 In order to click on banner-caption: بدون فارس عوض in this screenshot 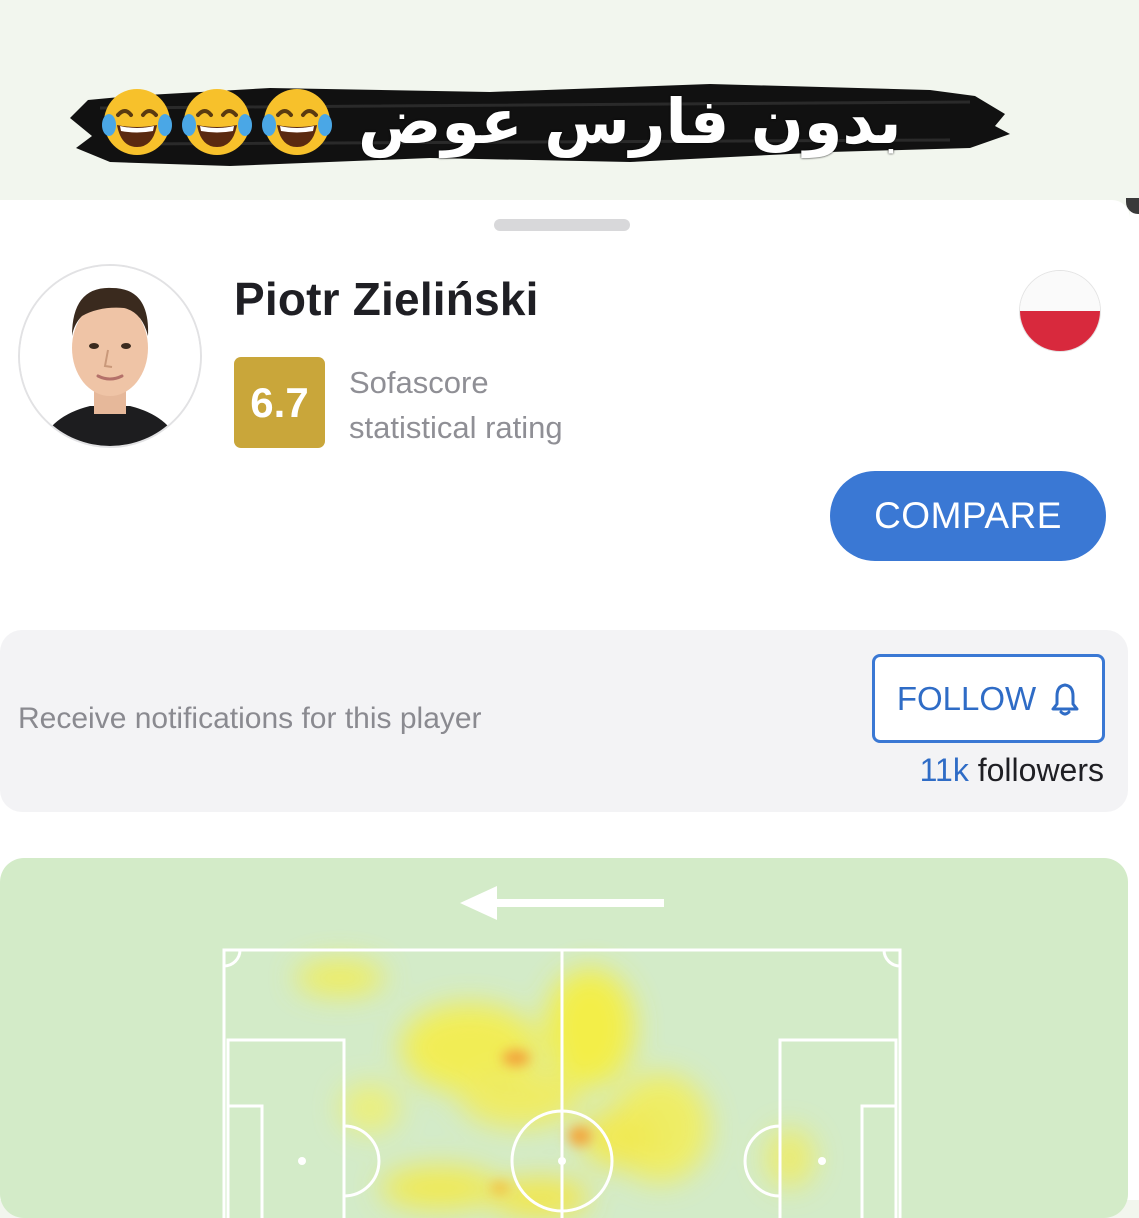, I will do `click(630, 121)`.